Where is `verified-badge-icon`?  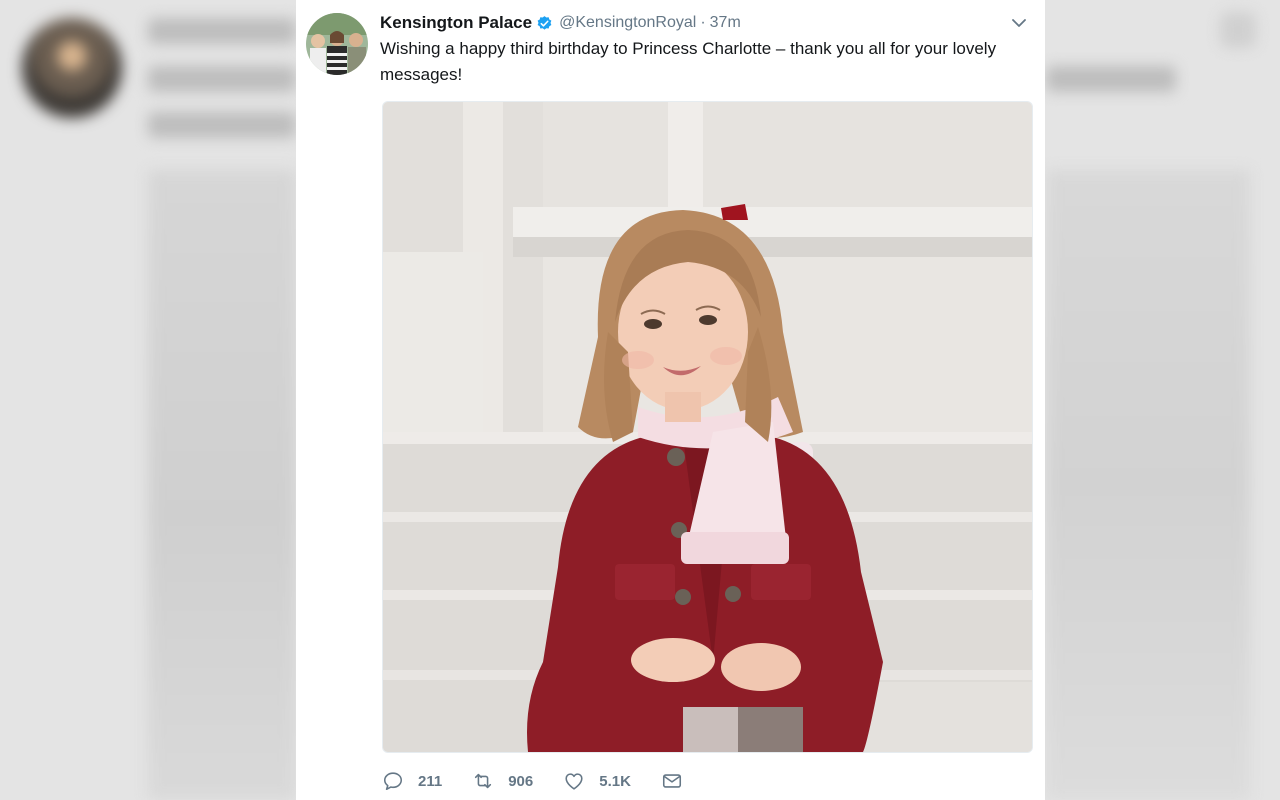
verified-badge-icon is located at coordinates (544, 23).